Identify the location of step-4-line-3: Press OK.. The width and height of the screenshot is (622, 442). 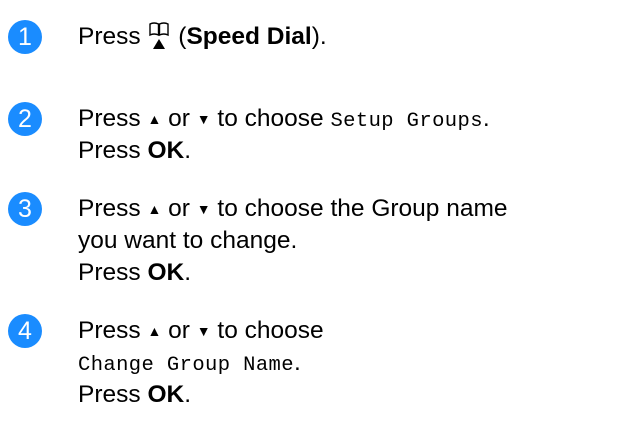
(134, 395).